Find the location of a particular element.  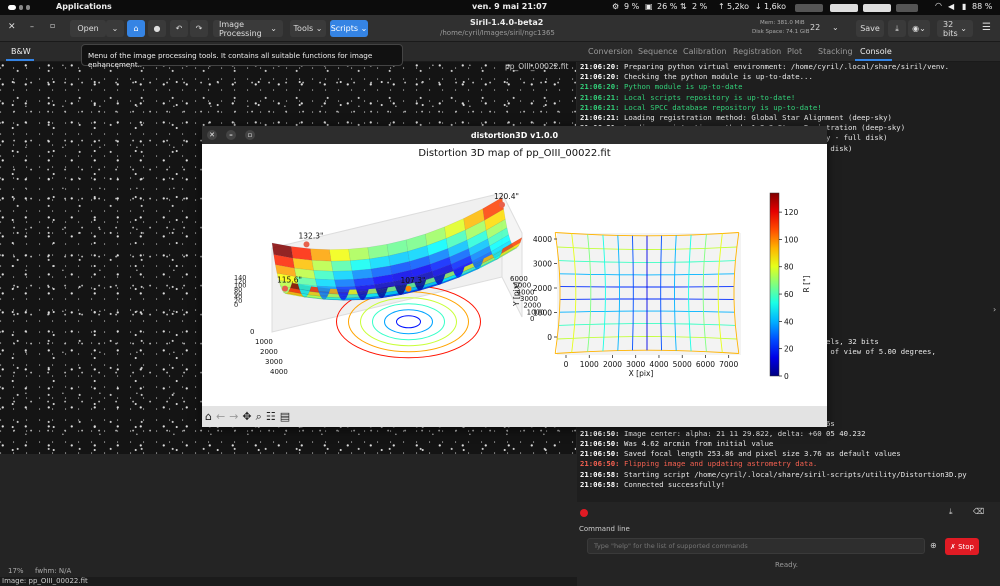

x-tick-label: 5000 is located at coordinates (682, 364).